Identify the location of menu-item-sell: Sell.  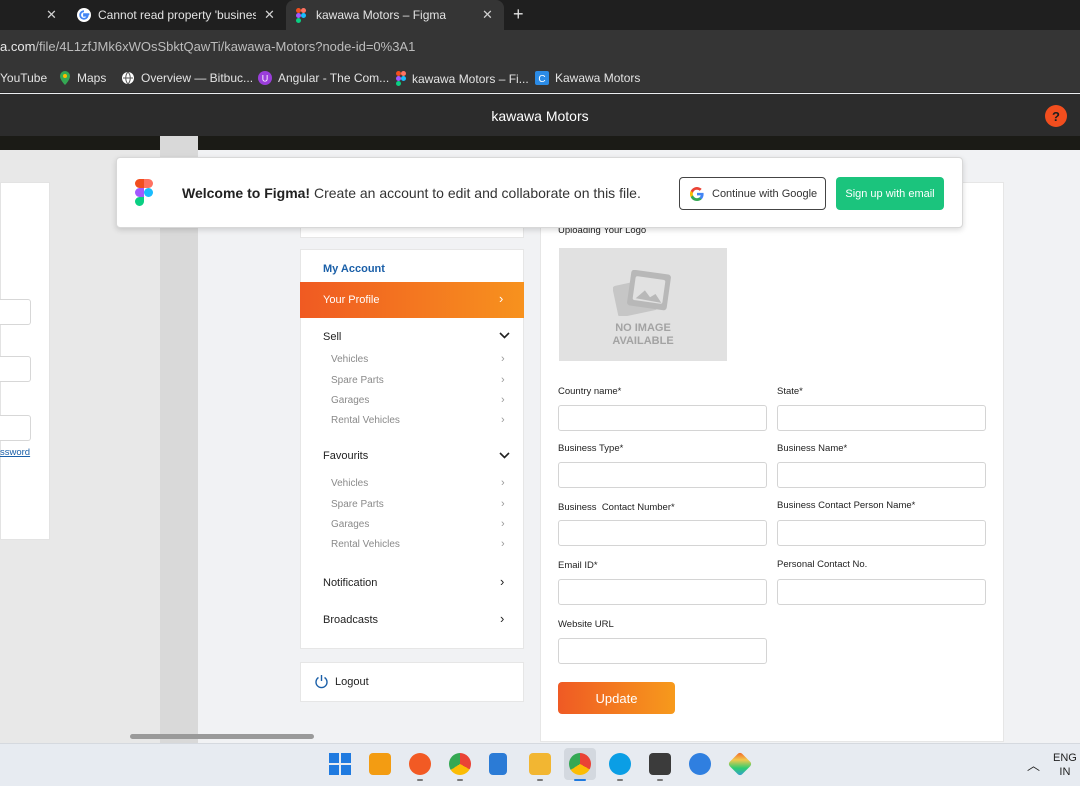
(332, 337).